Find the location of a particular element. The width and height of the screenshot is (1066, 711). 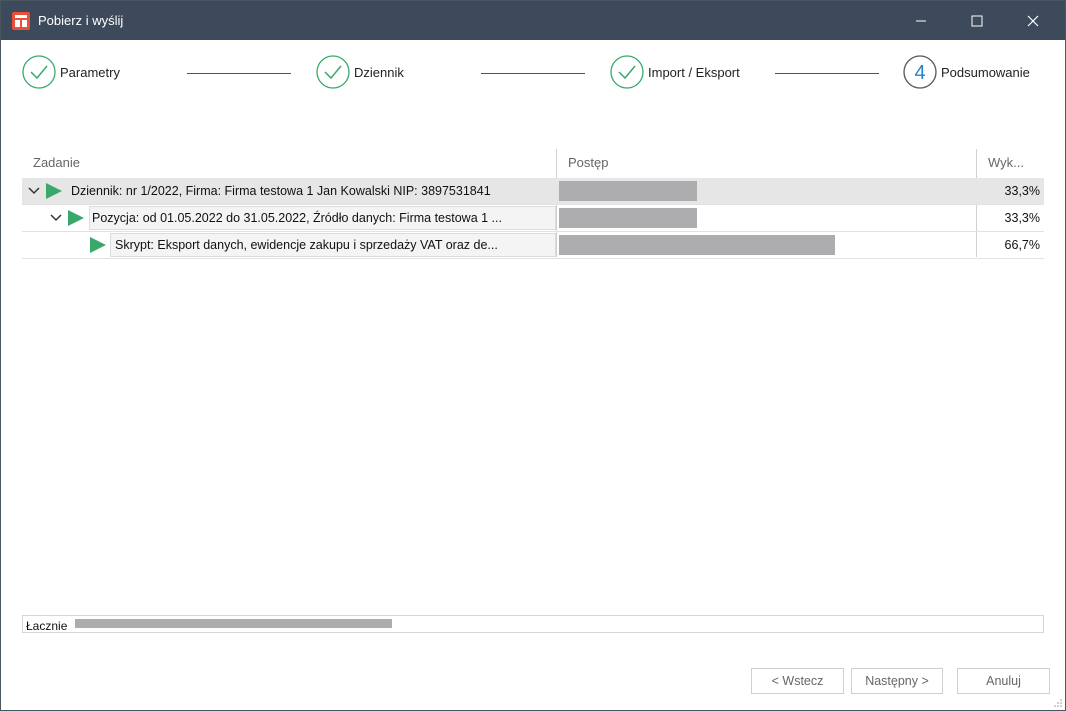

cancel-button: Anuluj is located at coordinates (1003, 681).